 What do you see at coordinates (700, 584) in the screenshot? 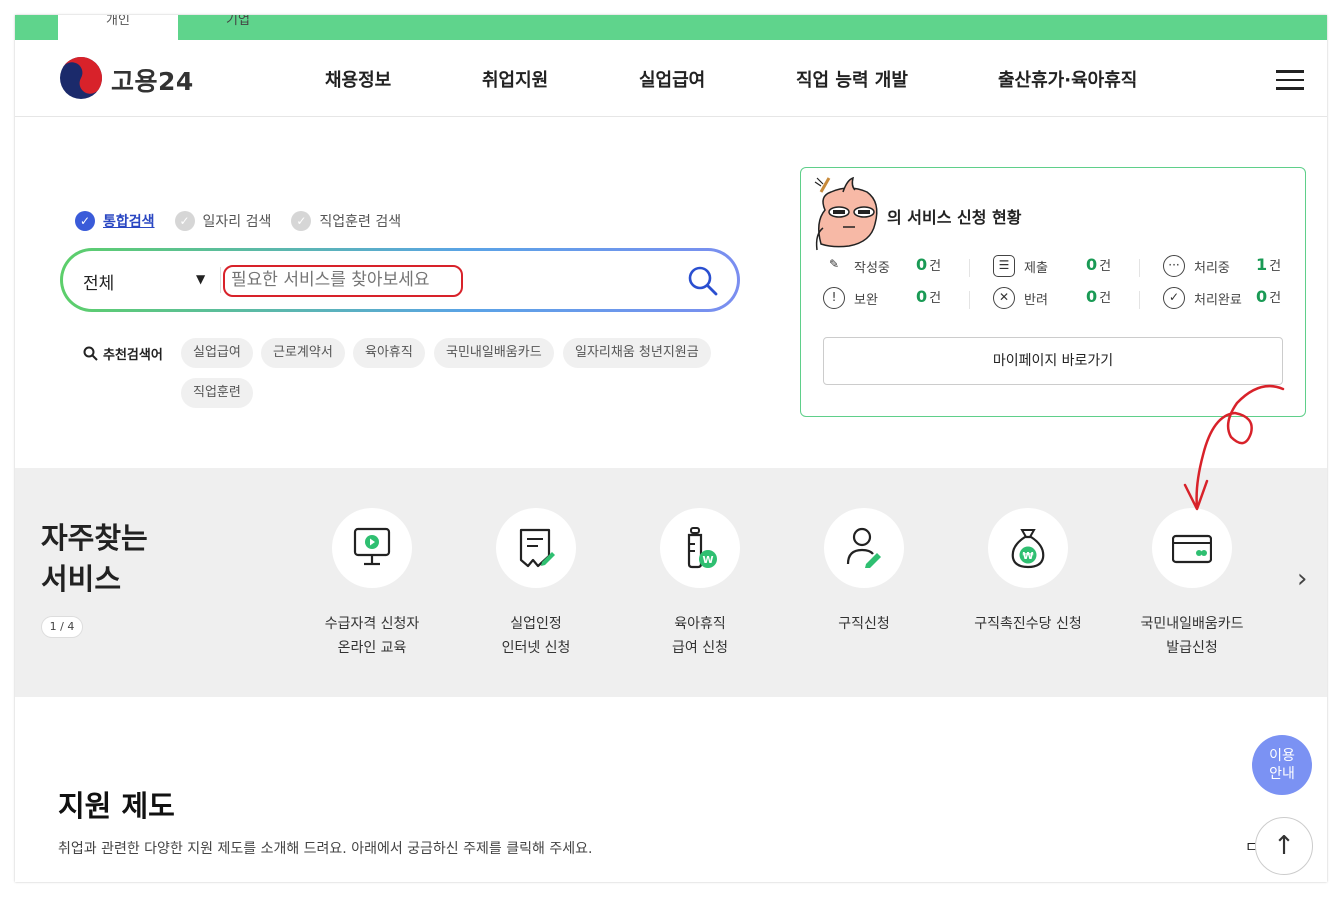
I see `fav-service-item: W 육아휴직 급여 신청` at bounding box center [700, 584].